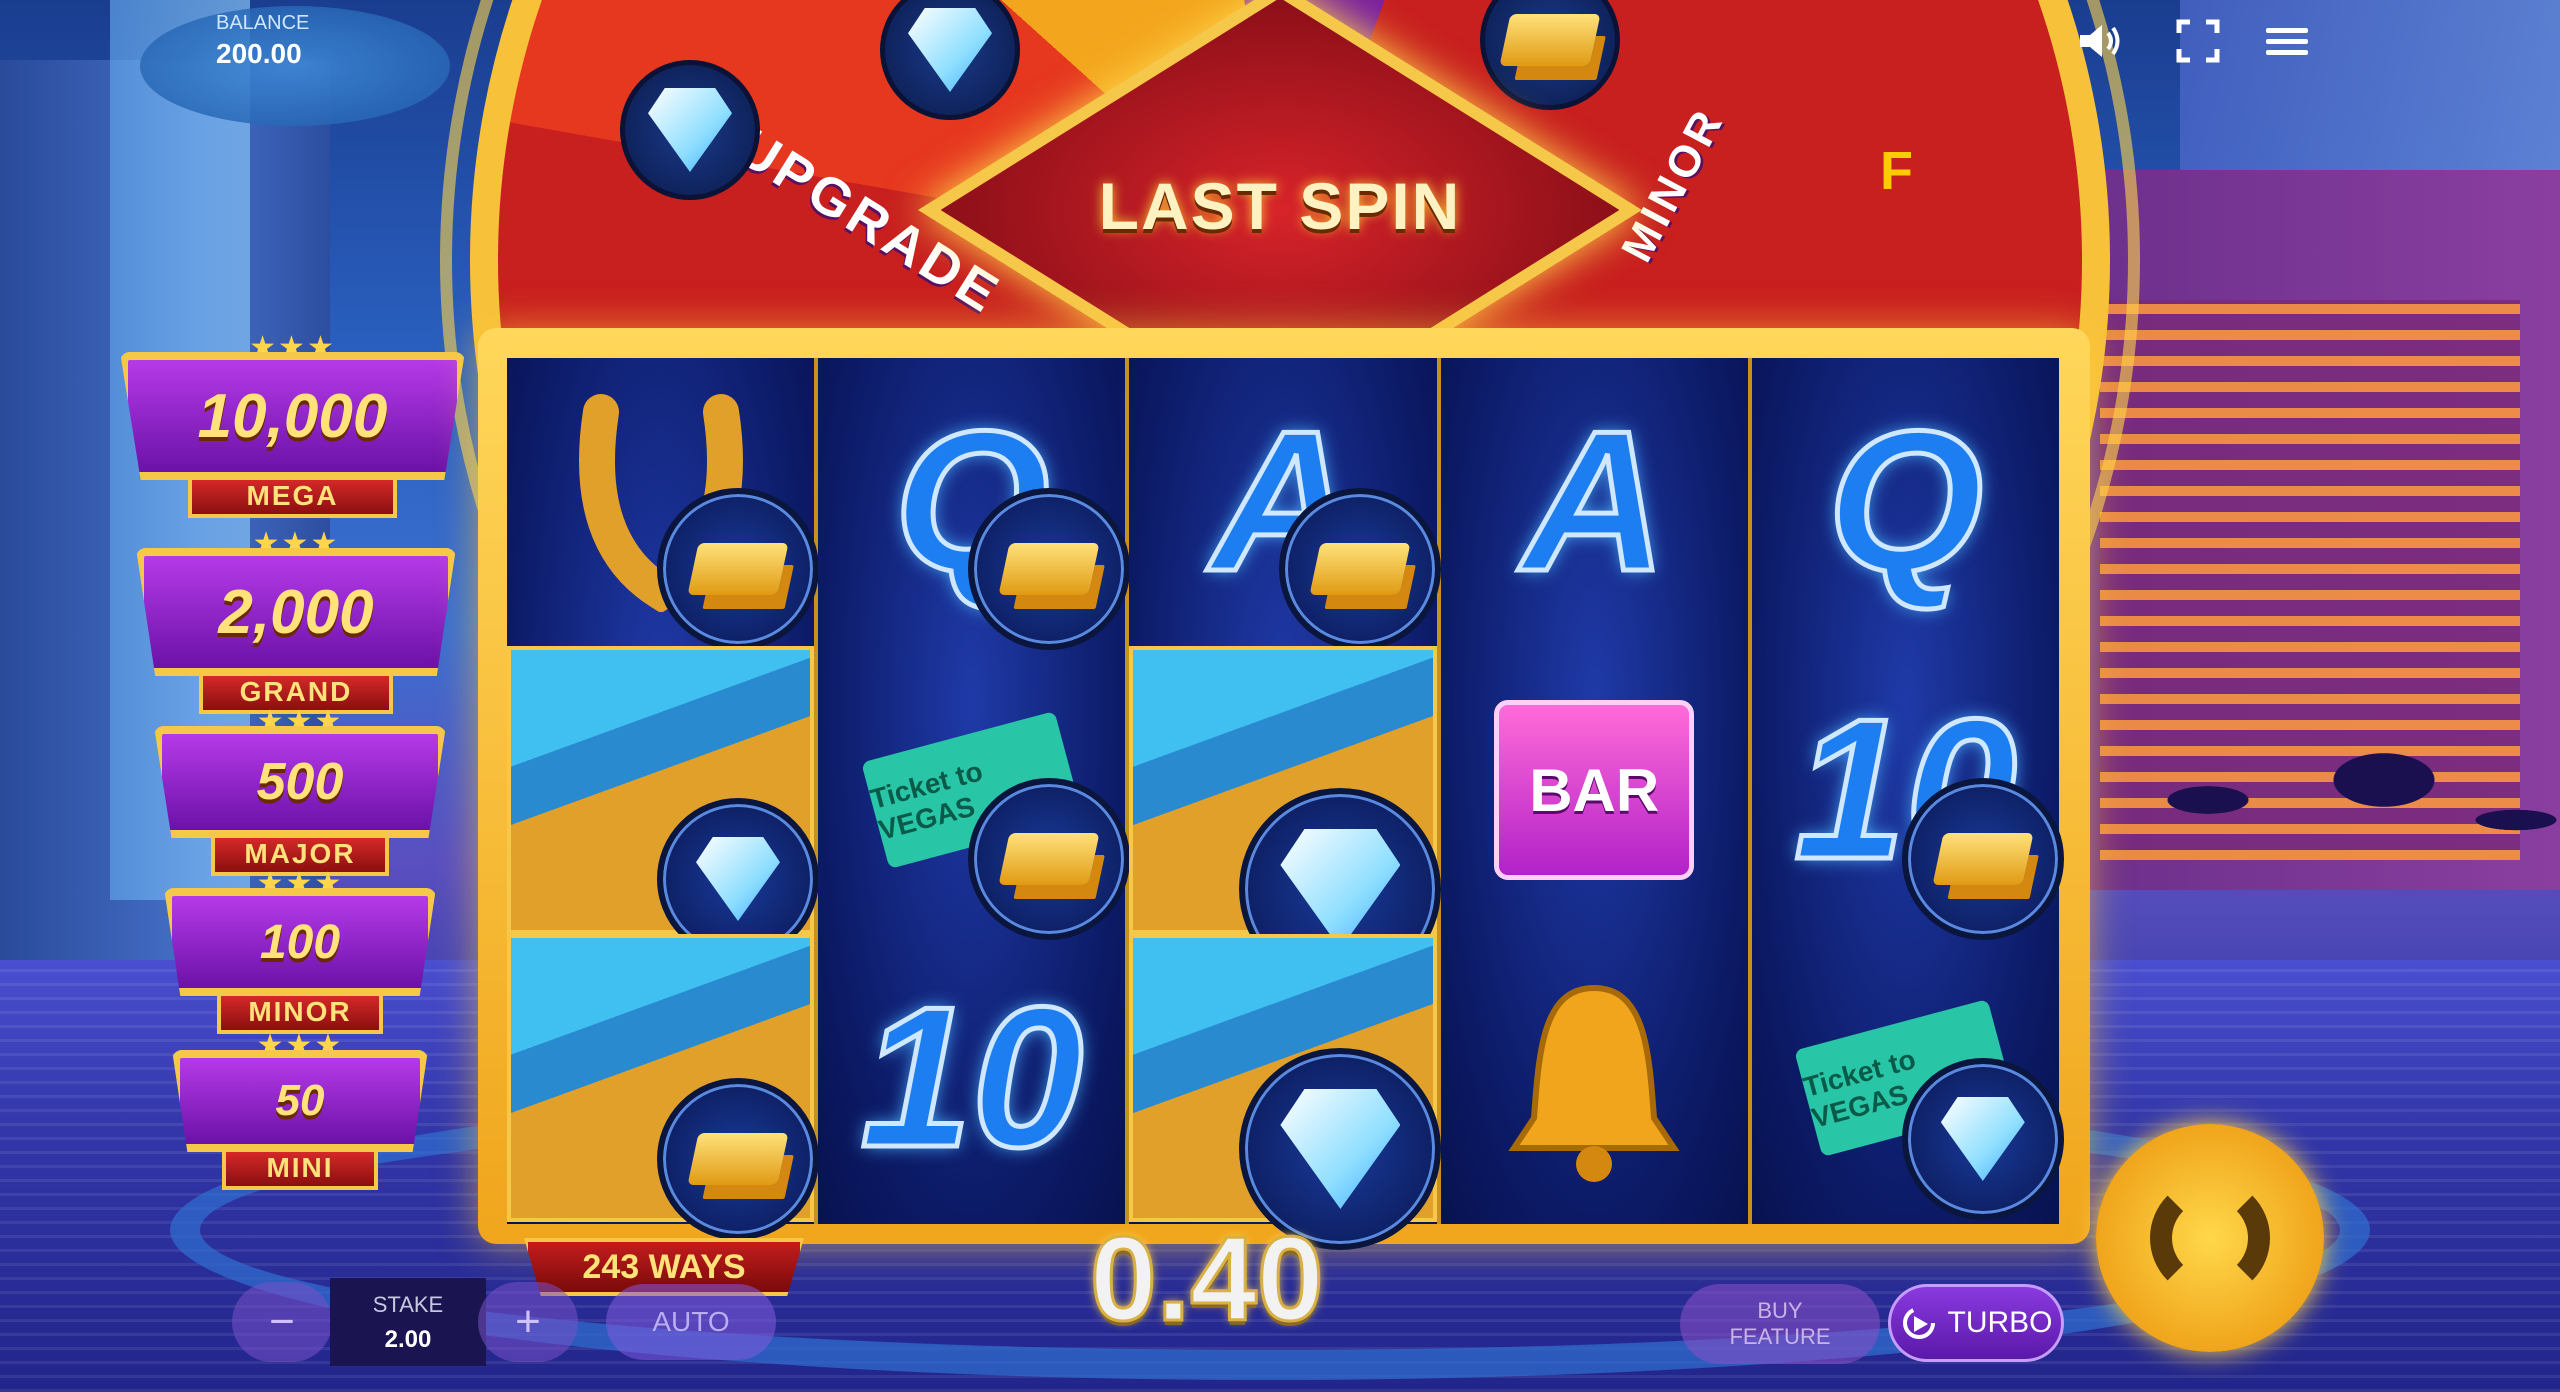 This screenshot has height=1392, width=2560. I want to click on jackpot-value: 50, so click(300, 1100).